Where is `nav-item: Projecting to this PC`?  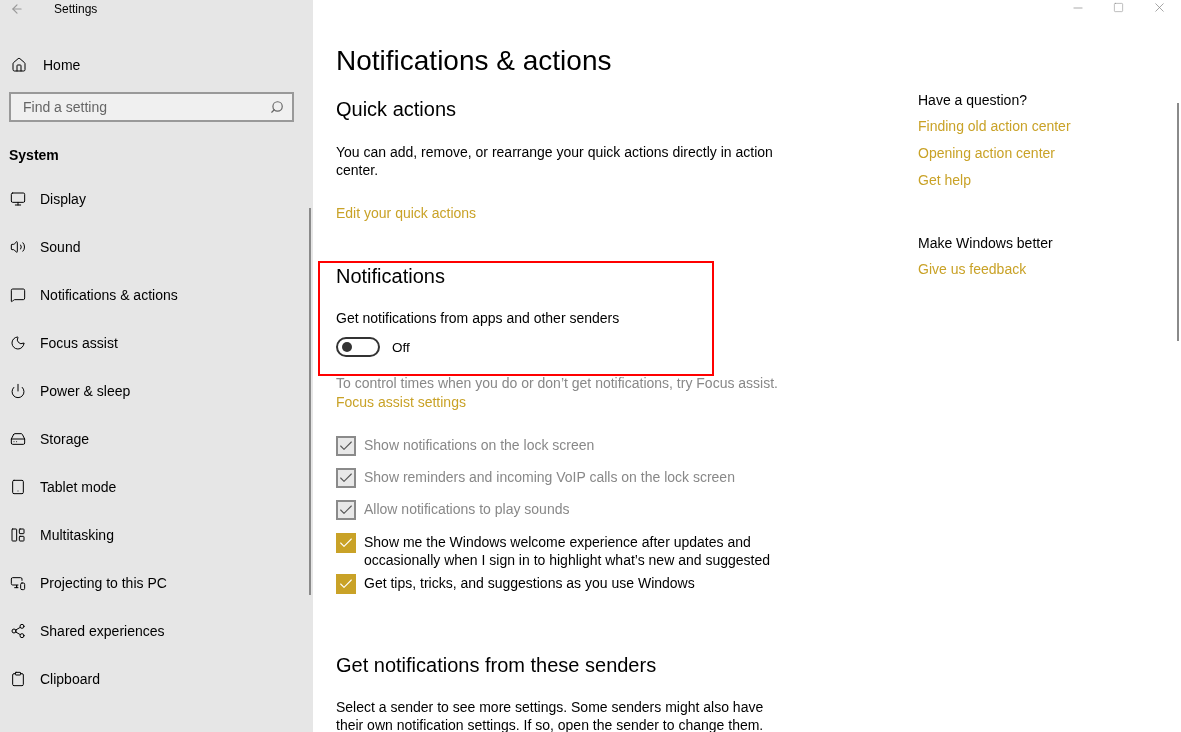
nav-item: Projecting to this PC is located at coordinates (156, 583).